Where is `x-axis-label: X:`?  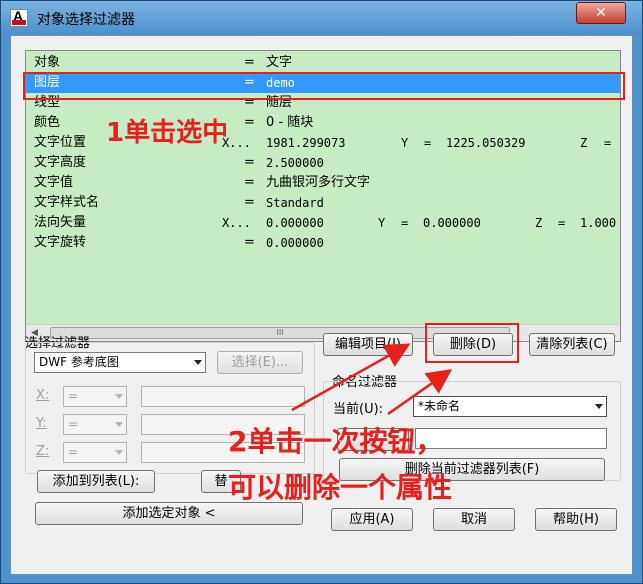 x-axis-label: X: is located at coordinates (43, 395).